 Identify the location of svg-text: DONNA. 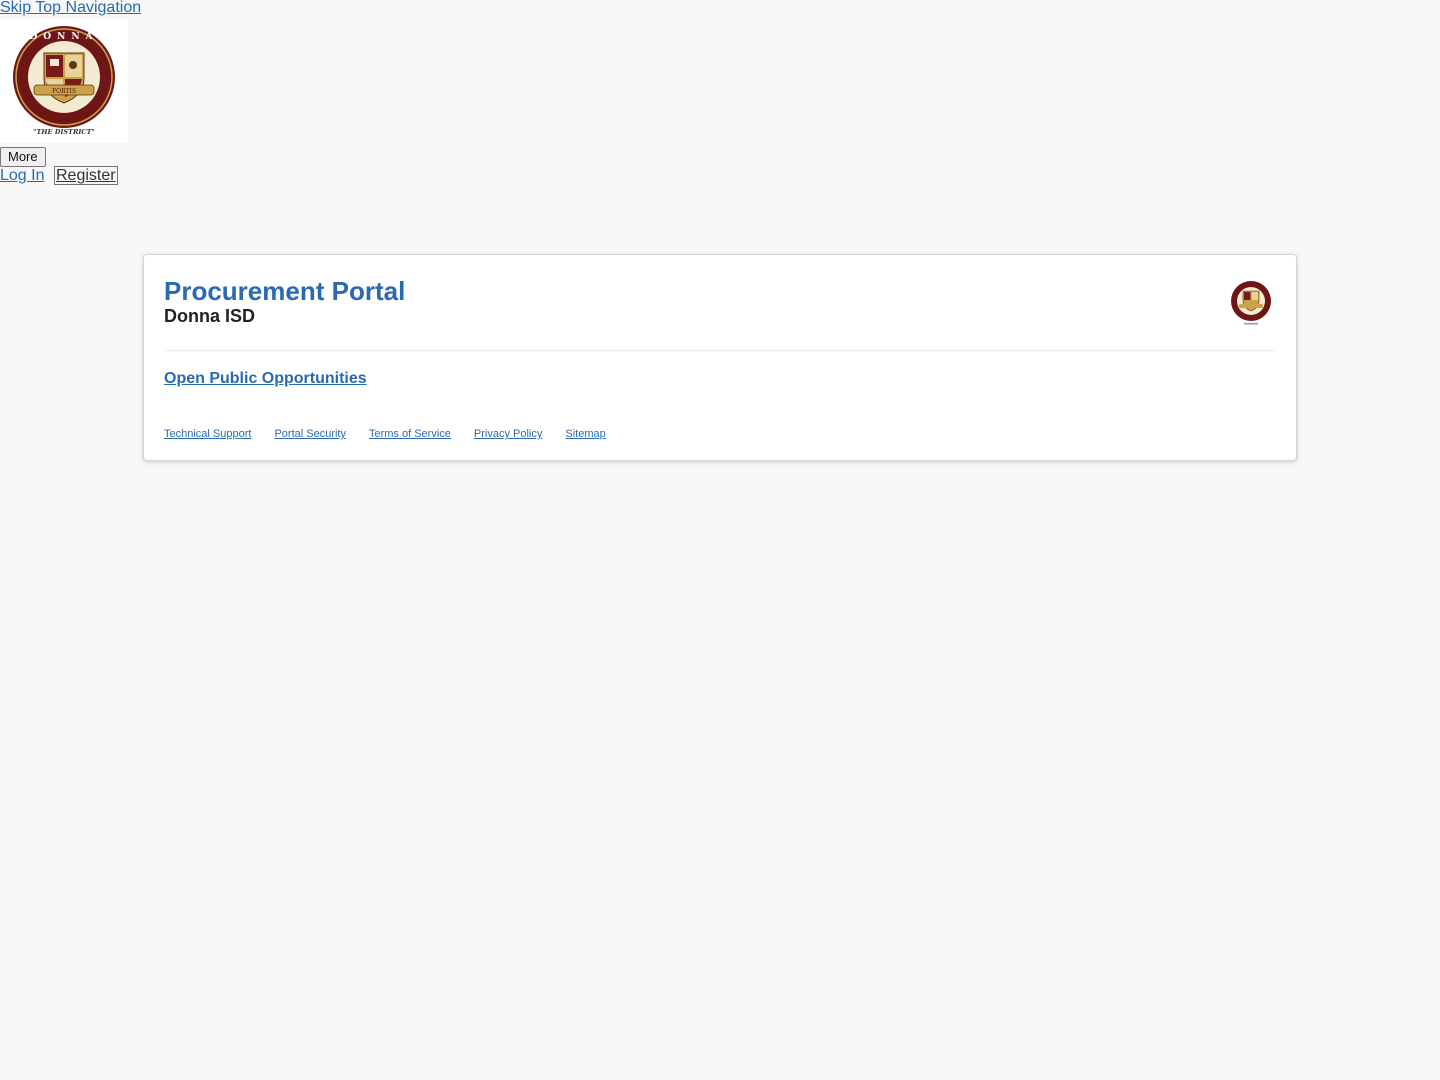
(63, 37).